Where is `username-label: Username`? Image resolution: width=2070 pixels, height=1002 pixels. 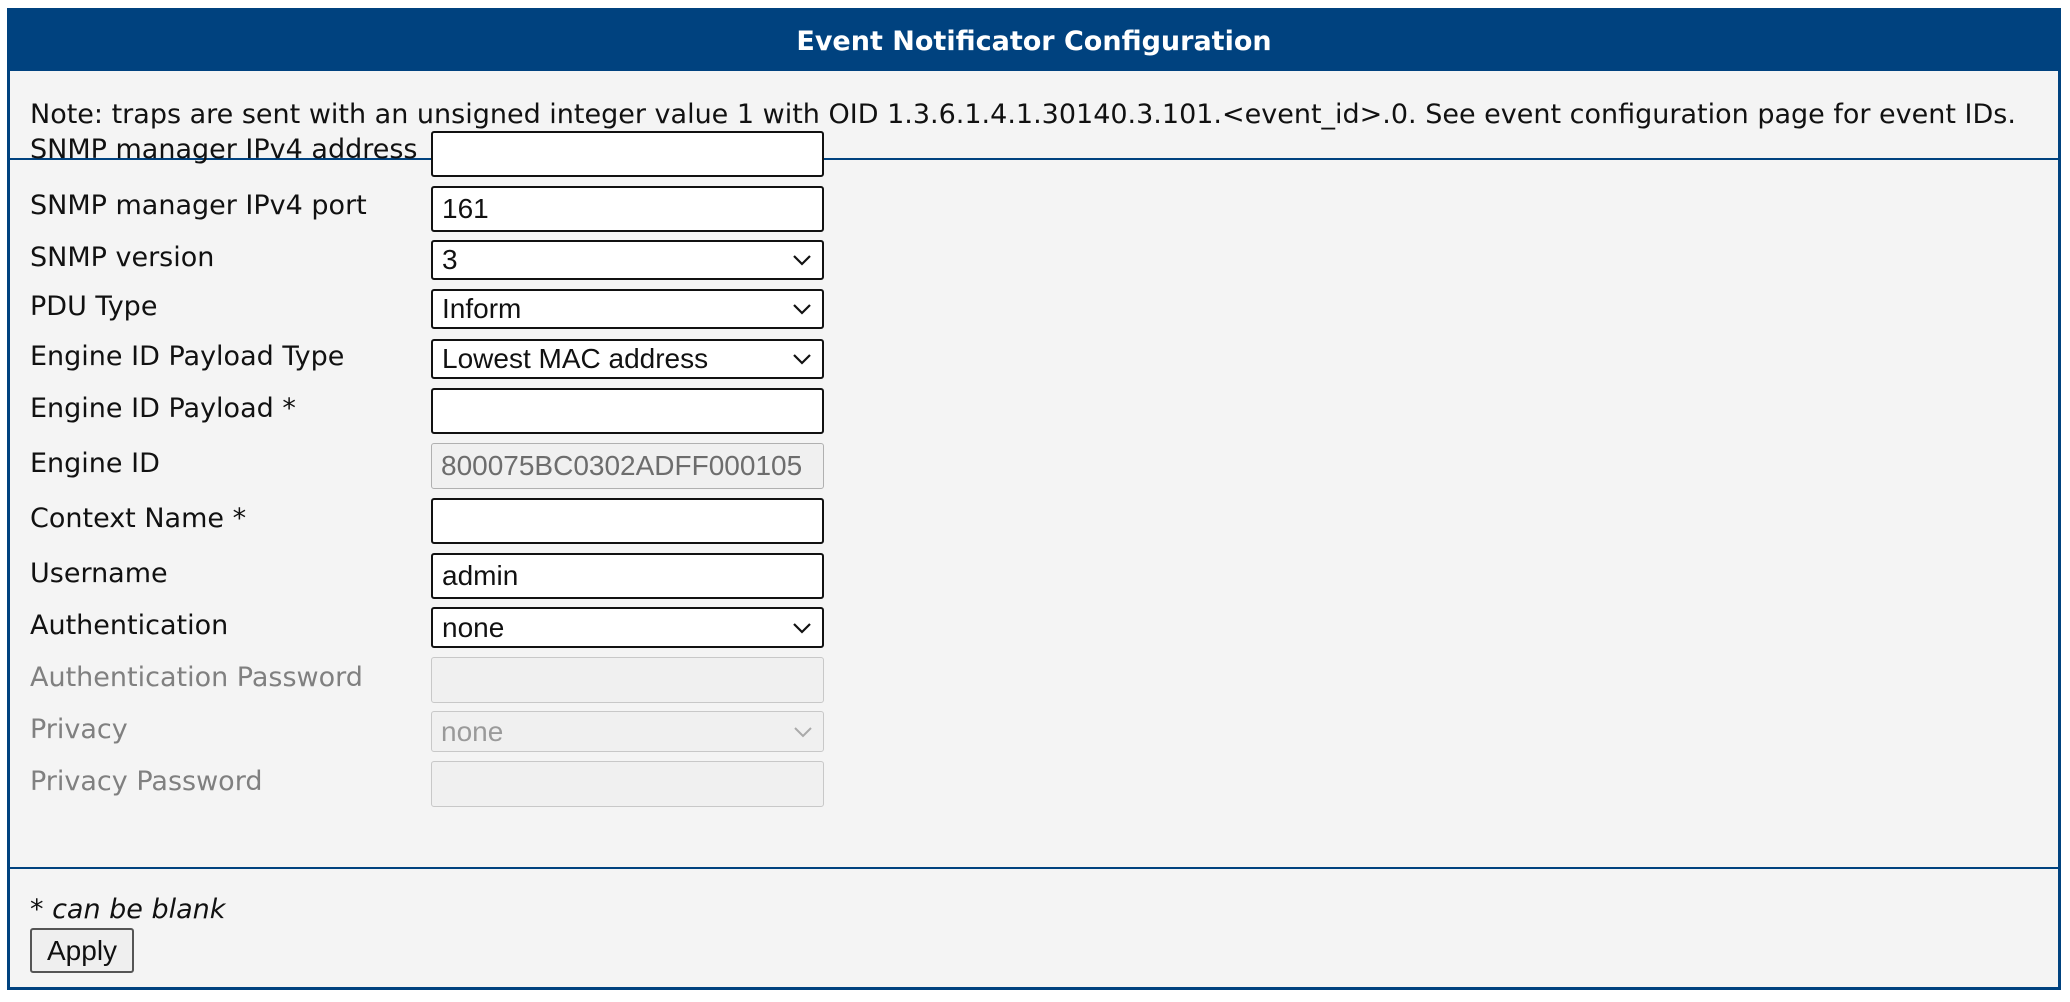
username-label: Username is located at coordinates (99, 573).